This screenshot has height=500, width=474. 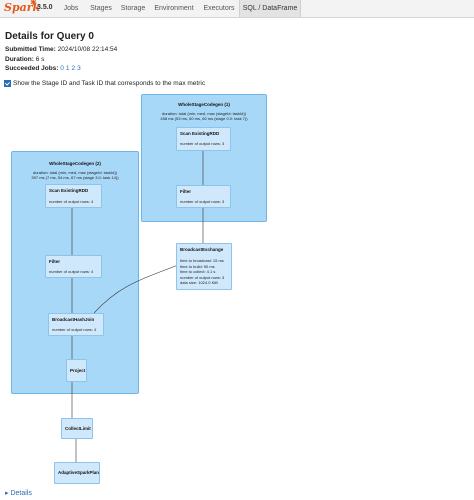 I want to click on node-collect-limit: CollectLimit, so click(x=77, y=428).